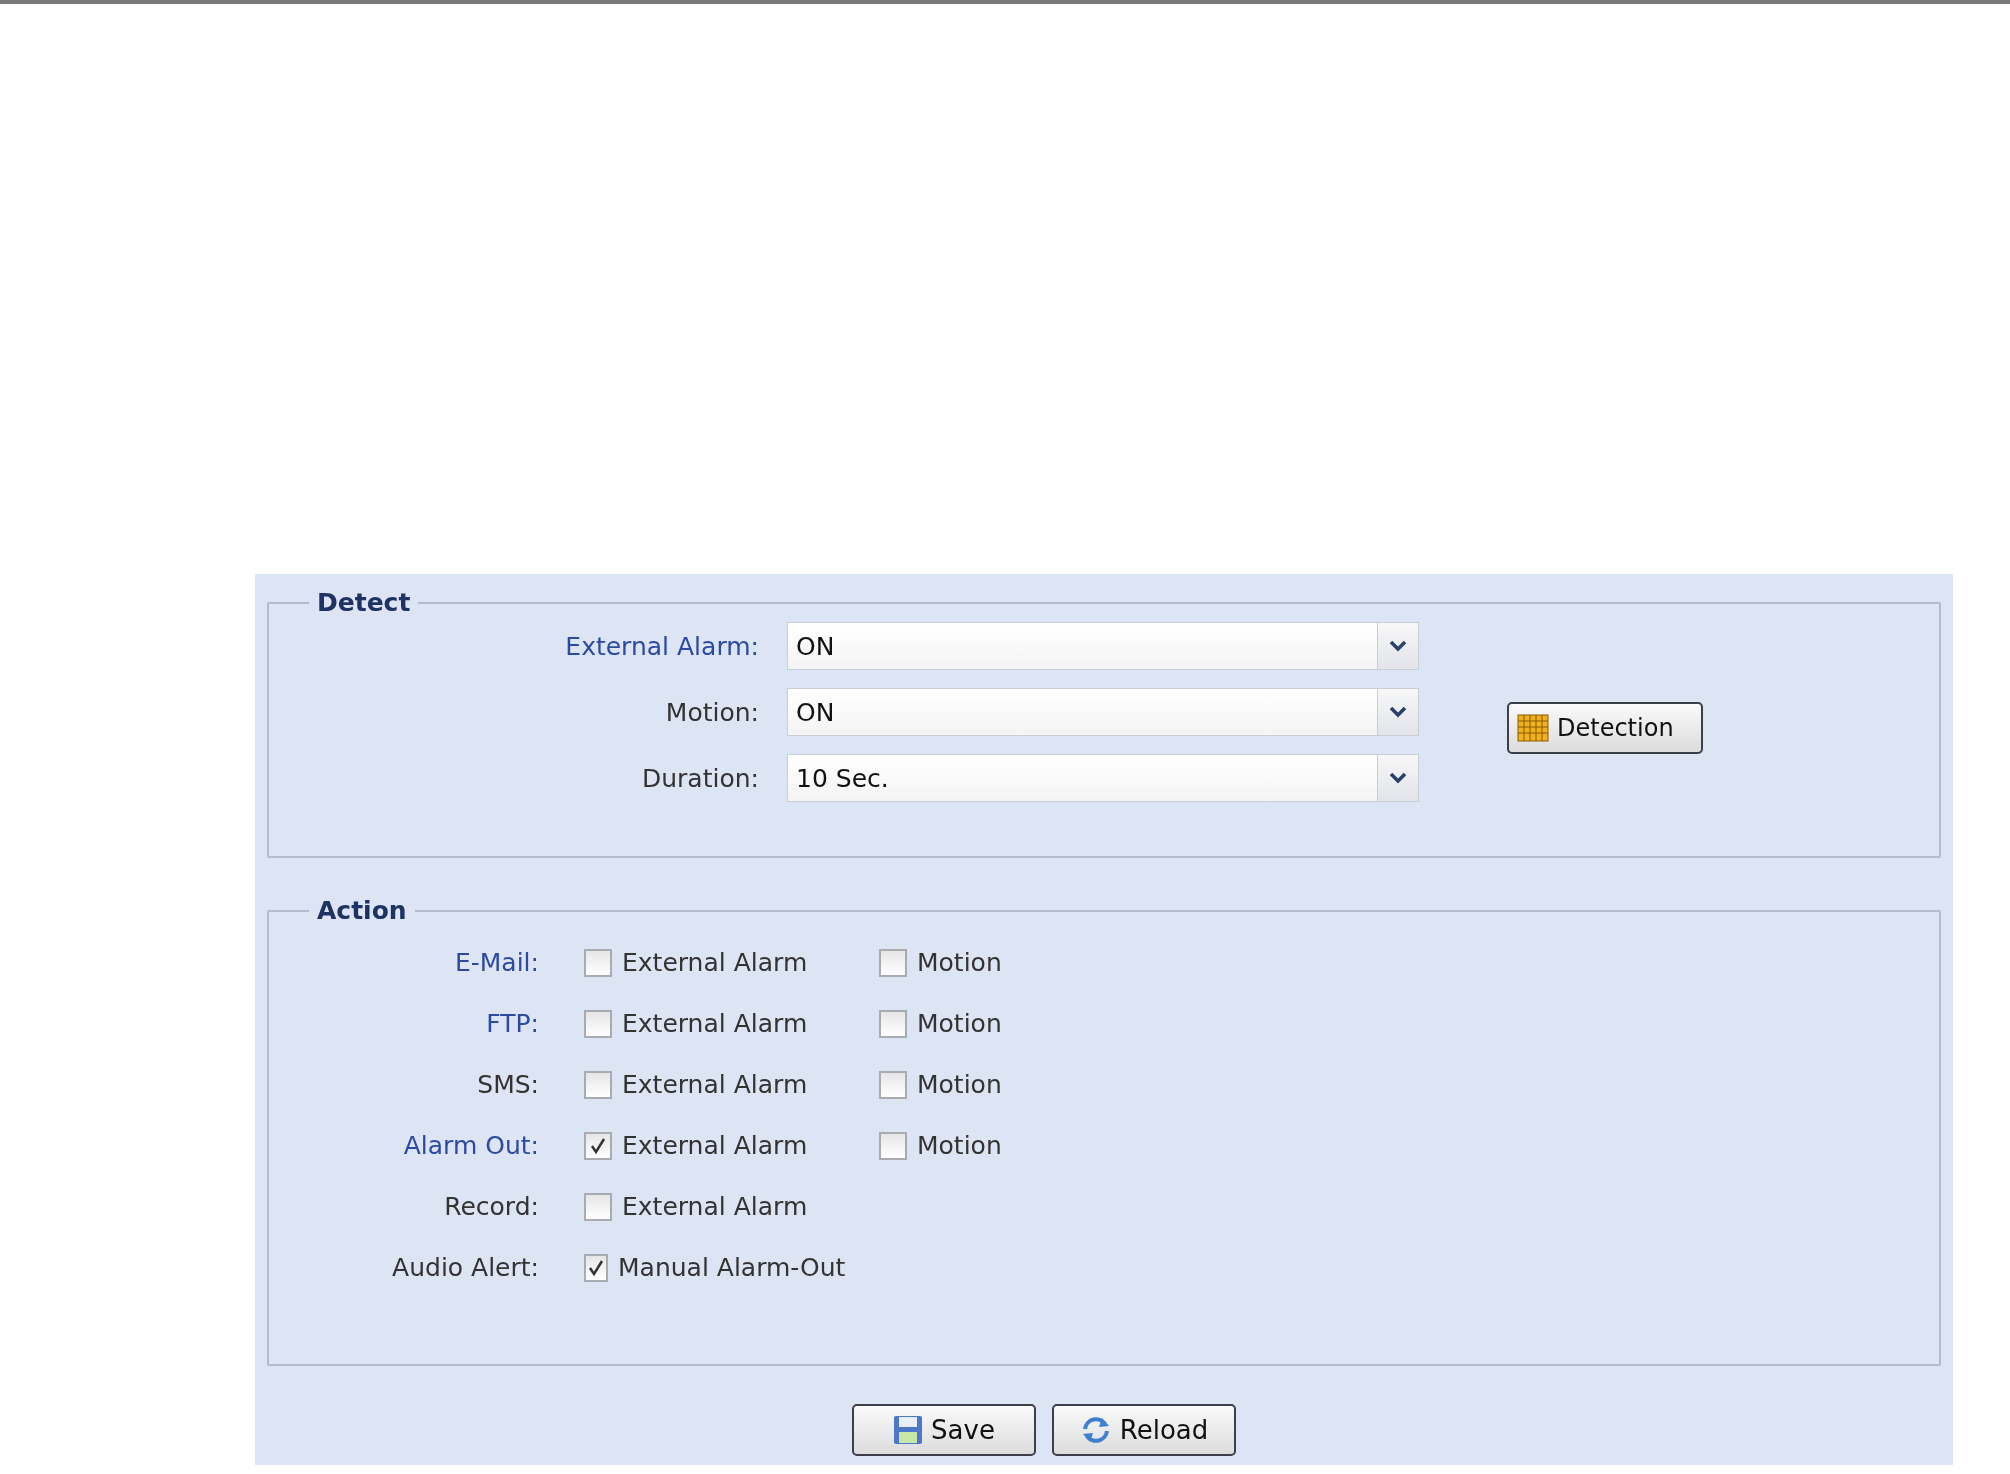  What do you see at coordinates (1605, 728) in the screenshot?
I see `detection-button: Detection` at bounding box center [1605, 728].